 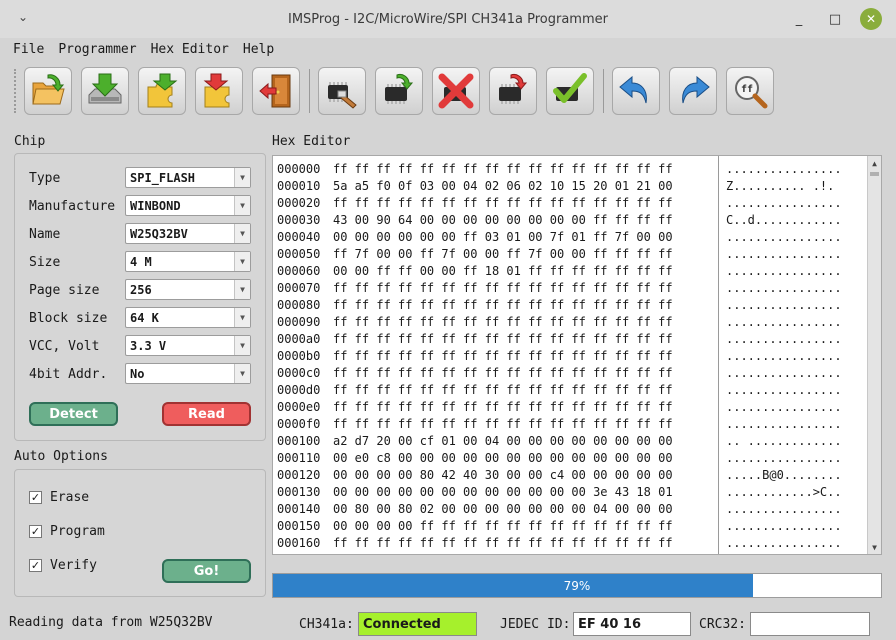 I want to click on scroll-down-icon: ▼, so click(x=874, y=547).